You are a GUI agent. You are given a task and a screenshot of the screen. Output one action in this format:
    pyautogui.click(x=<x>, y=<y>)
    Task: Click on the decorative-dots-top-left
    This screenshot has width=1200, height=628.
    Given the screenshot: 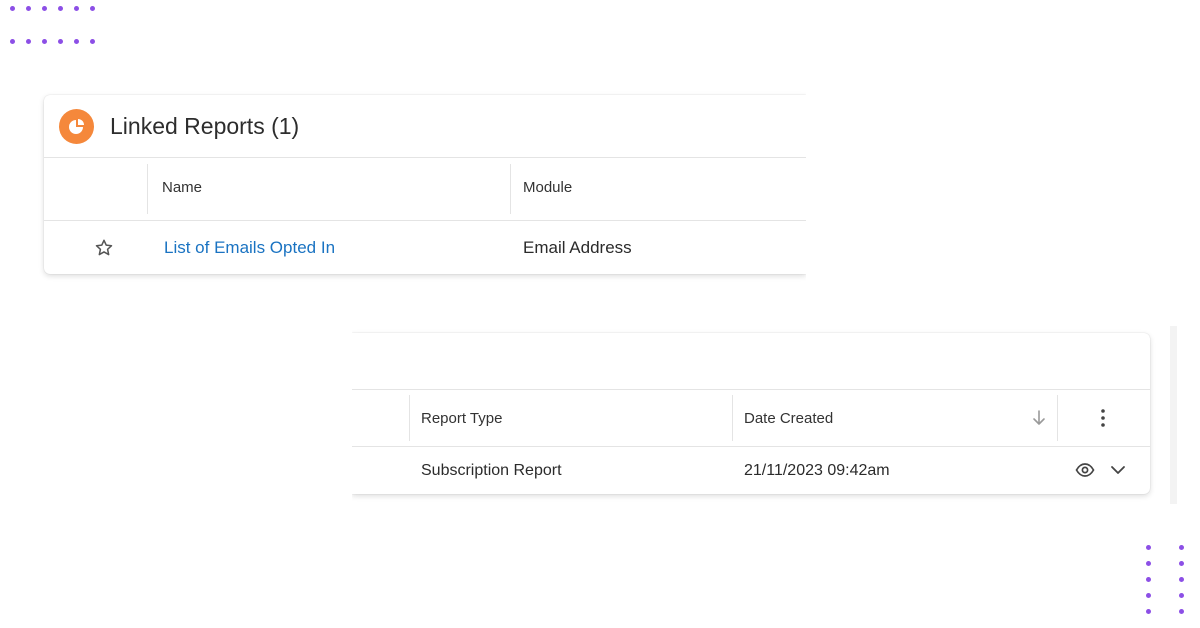 What is the action you would take?
    pyautogui.click(x=55, y=26)
    